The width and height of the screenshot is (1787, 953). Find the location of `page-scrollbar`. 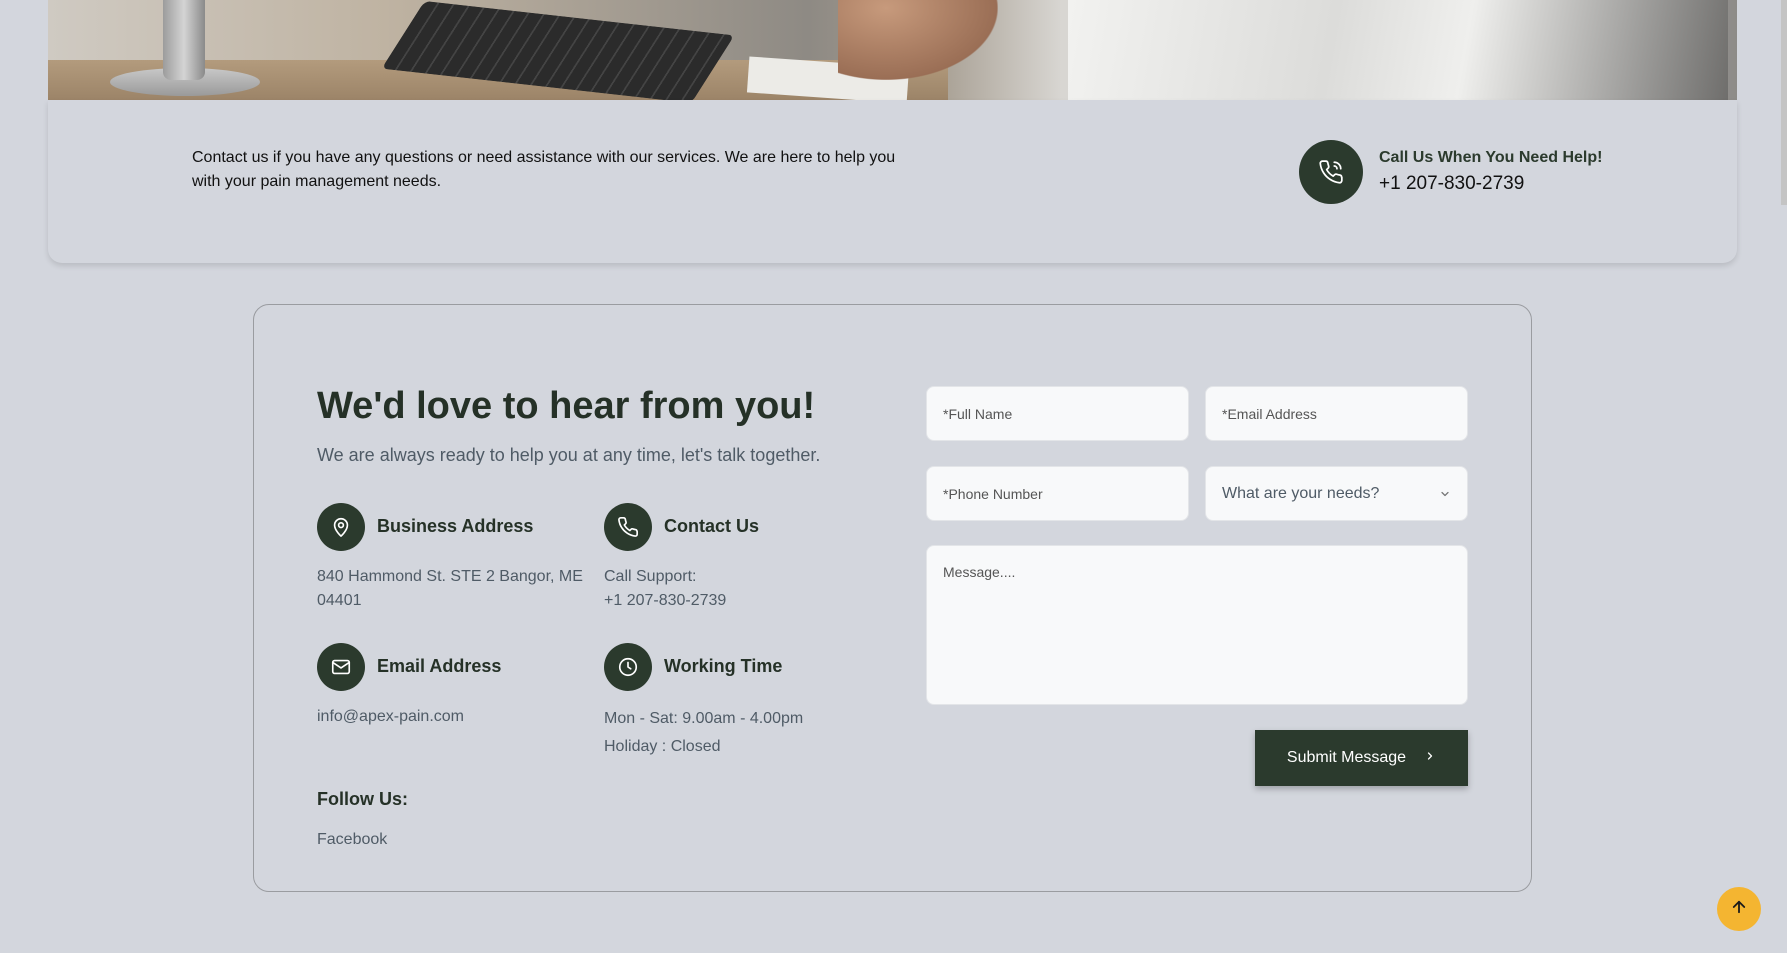

page-scrollbar is located at coordinates (1784, 102).